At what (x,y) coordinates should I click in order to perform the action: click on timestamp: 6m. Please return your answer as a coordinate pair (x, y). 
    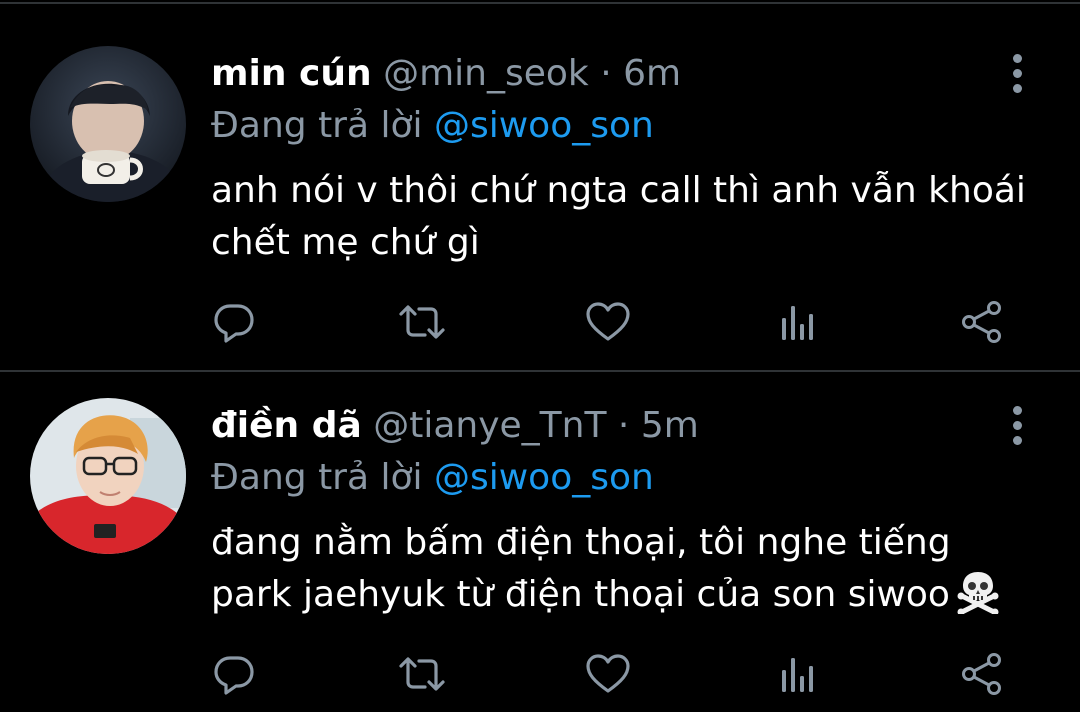
    Looking at the image, I should click on (652, 73).